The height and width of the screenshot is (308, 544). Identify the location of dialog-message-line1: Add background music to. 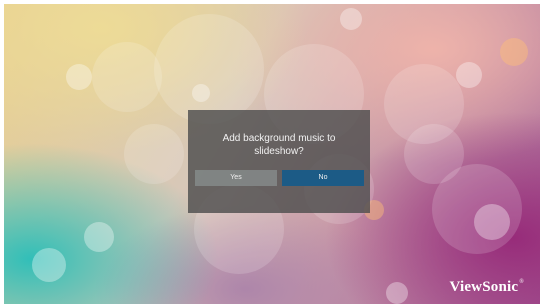
(279, 138).